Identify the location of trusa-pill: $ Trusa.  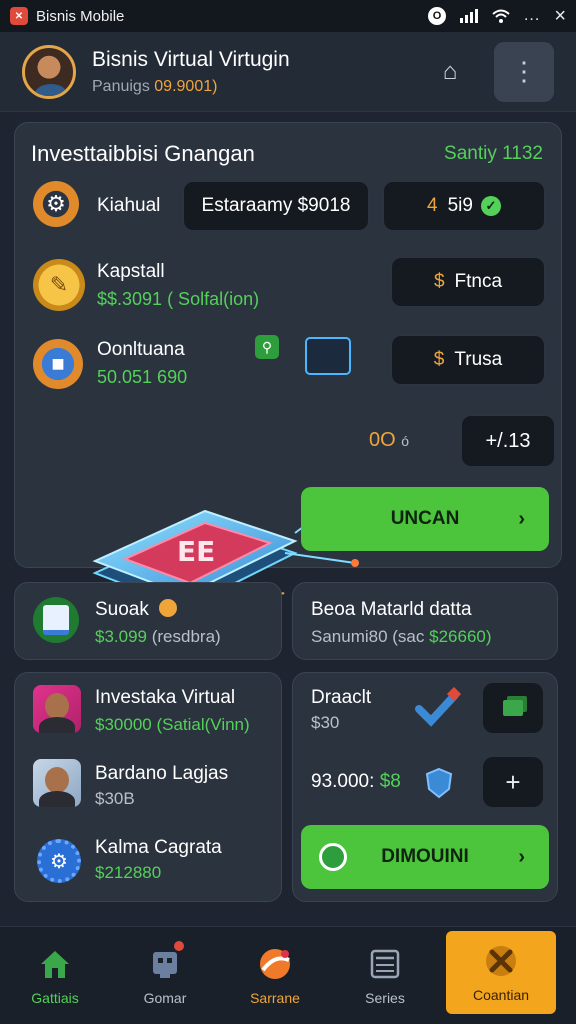
(468, 360).